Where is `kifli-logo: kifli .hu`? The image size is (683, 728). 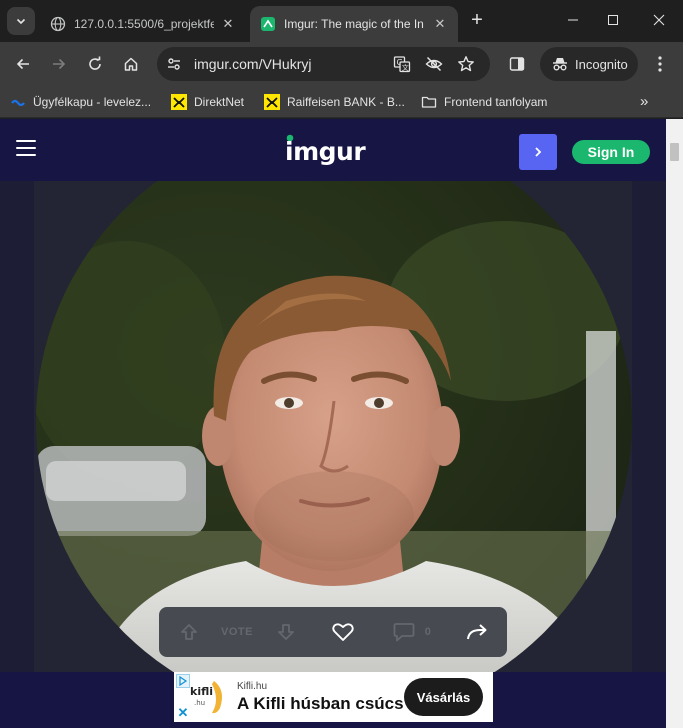
kifli-logo: kifli .hu is located at coordinates (206, 697).